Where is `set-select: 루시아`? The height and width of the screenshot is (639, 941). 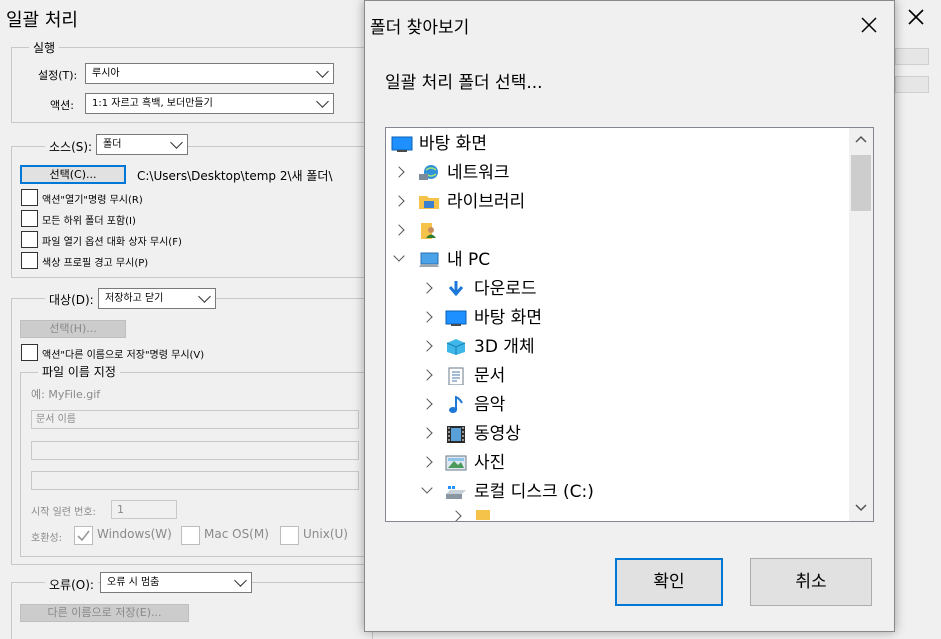 set-select: 루시아 is located at coordinates (209, 73).